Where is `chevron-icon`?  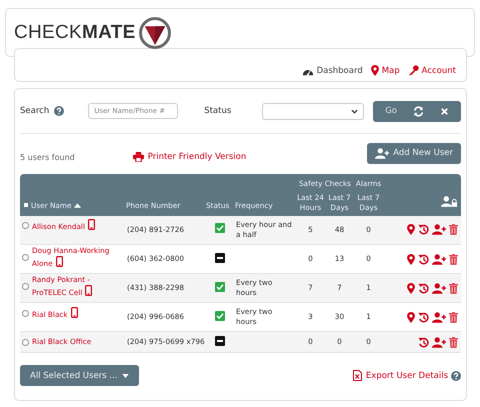
chevron-icon is located at coordinates (354, 111).